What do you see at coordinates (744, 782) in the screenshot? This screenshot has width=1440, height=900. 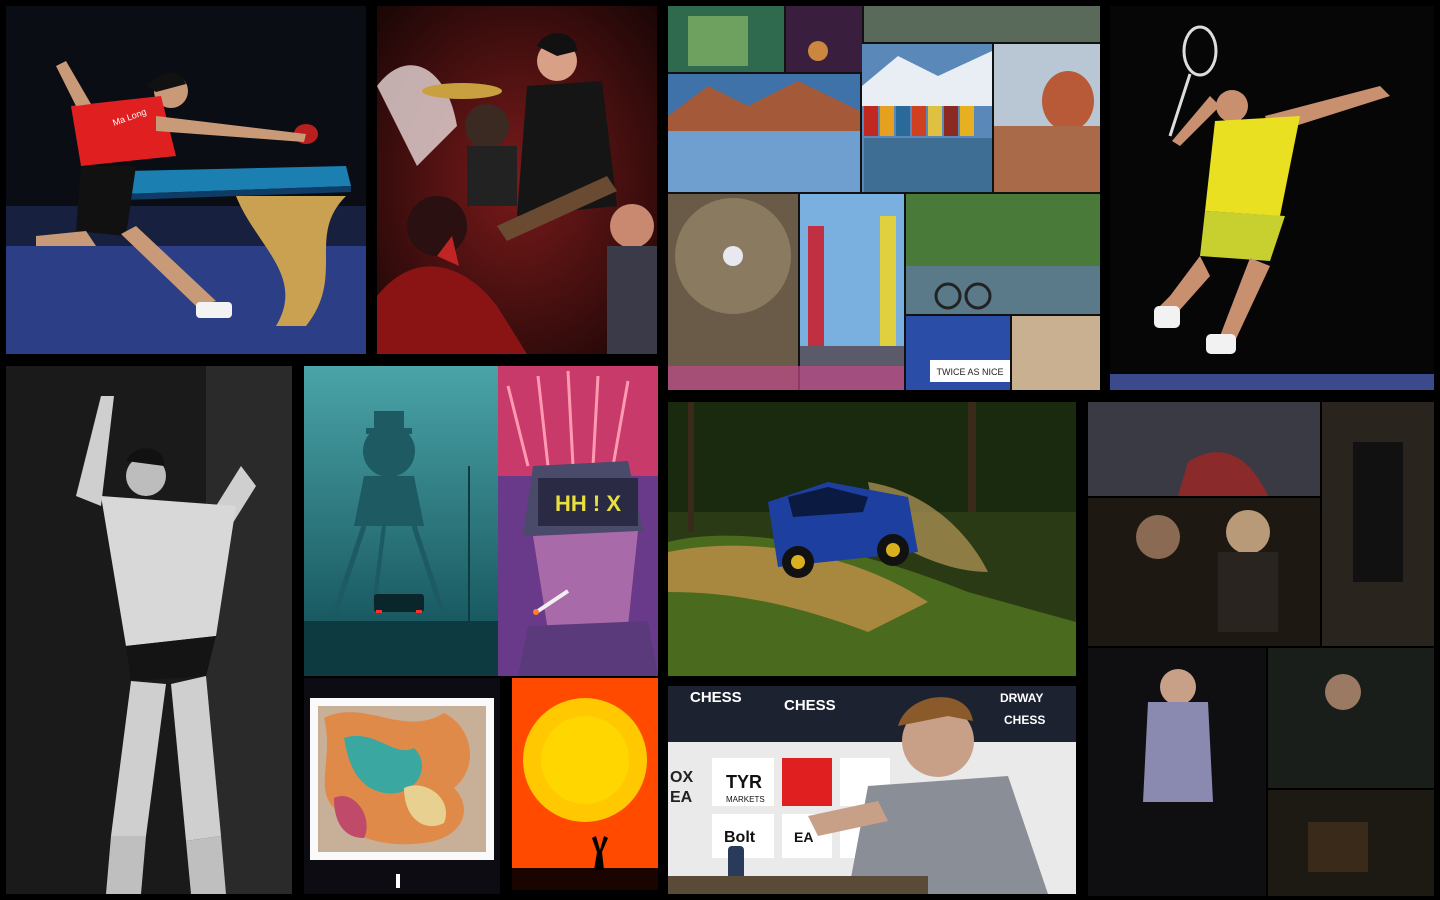 I see `sponsor-6: TYR` at bounding box center [744, 782].